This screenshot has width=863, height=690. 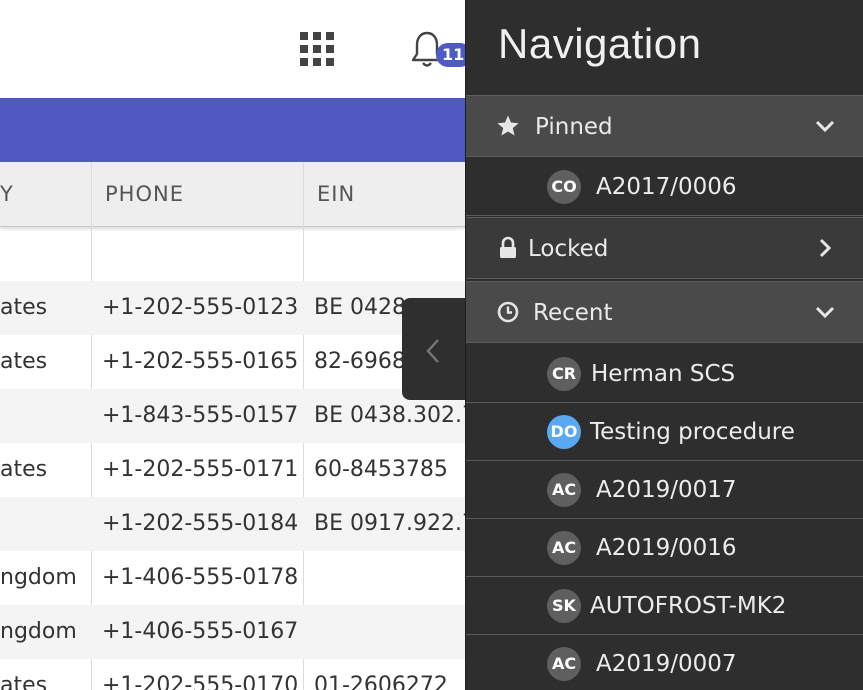 I want to click on nav-title: Navigation, so click(x=600, y=43).